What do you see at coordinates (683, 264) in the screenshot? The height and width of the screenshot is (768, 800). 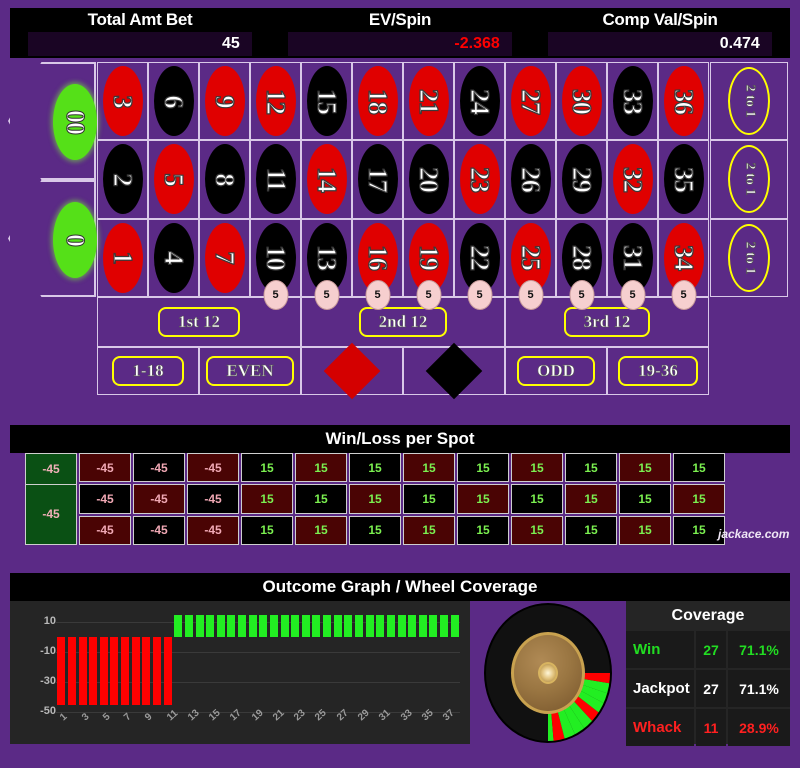 I see `number-cell-34: 34 5` at bounding box center [683, 264].